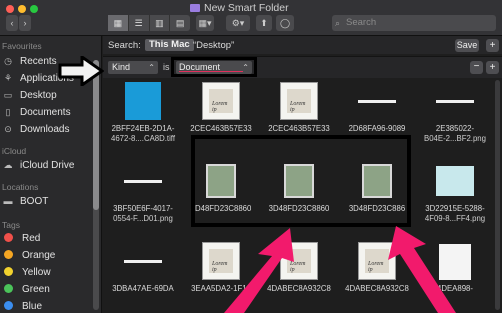 This screenshot has height=313, width=502. What do you see at coordinates (143, 277) in the screenshot?
I see `file-item: 3DBA47AE-69DA` at bounding box center [143, 277].